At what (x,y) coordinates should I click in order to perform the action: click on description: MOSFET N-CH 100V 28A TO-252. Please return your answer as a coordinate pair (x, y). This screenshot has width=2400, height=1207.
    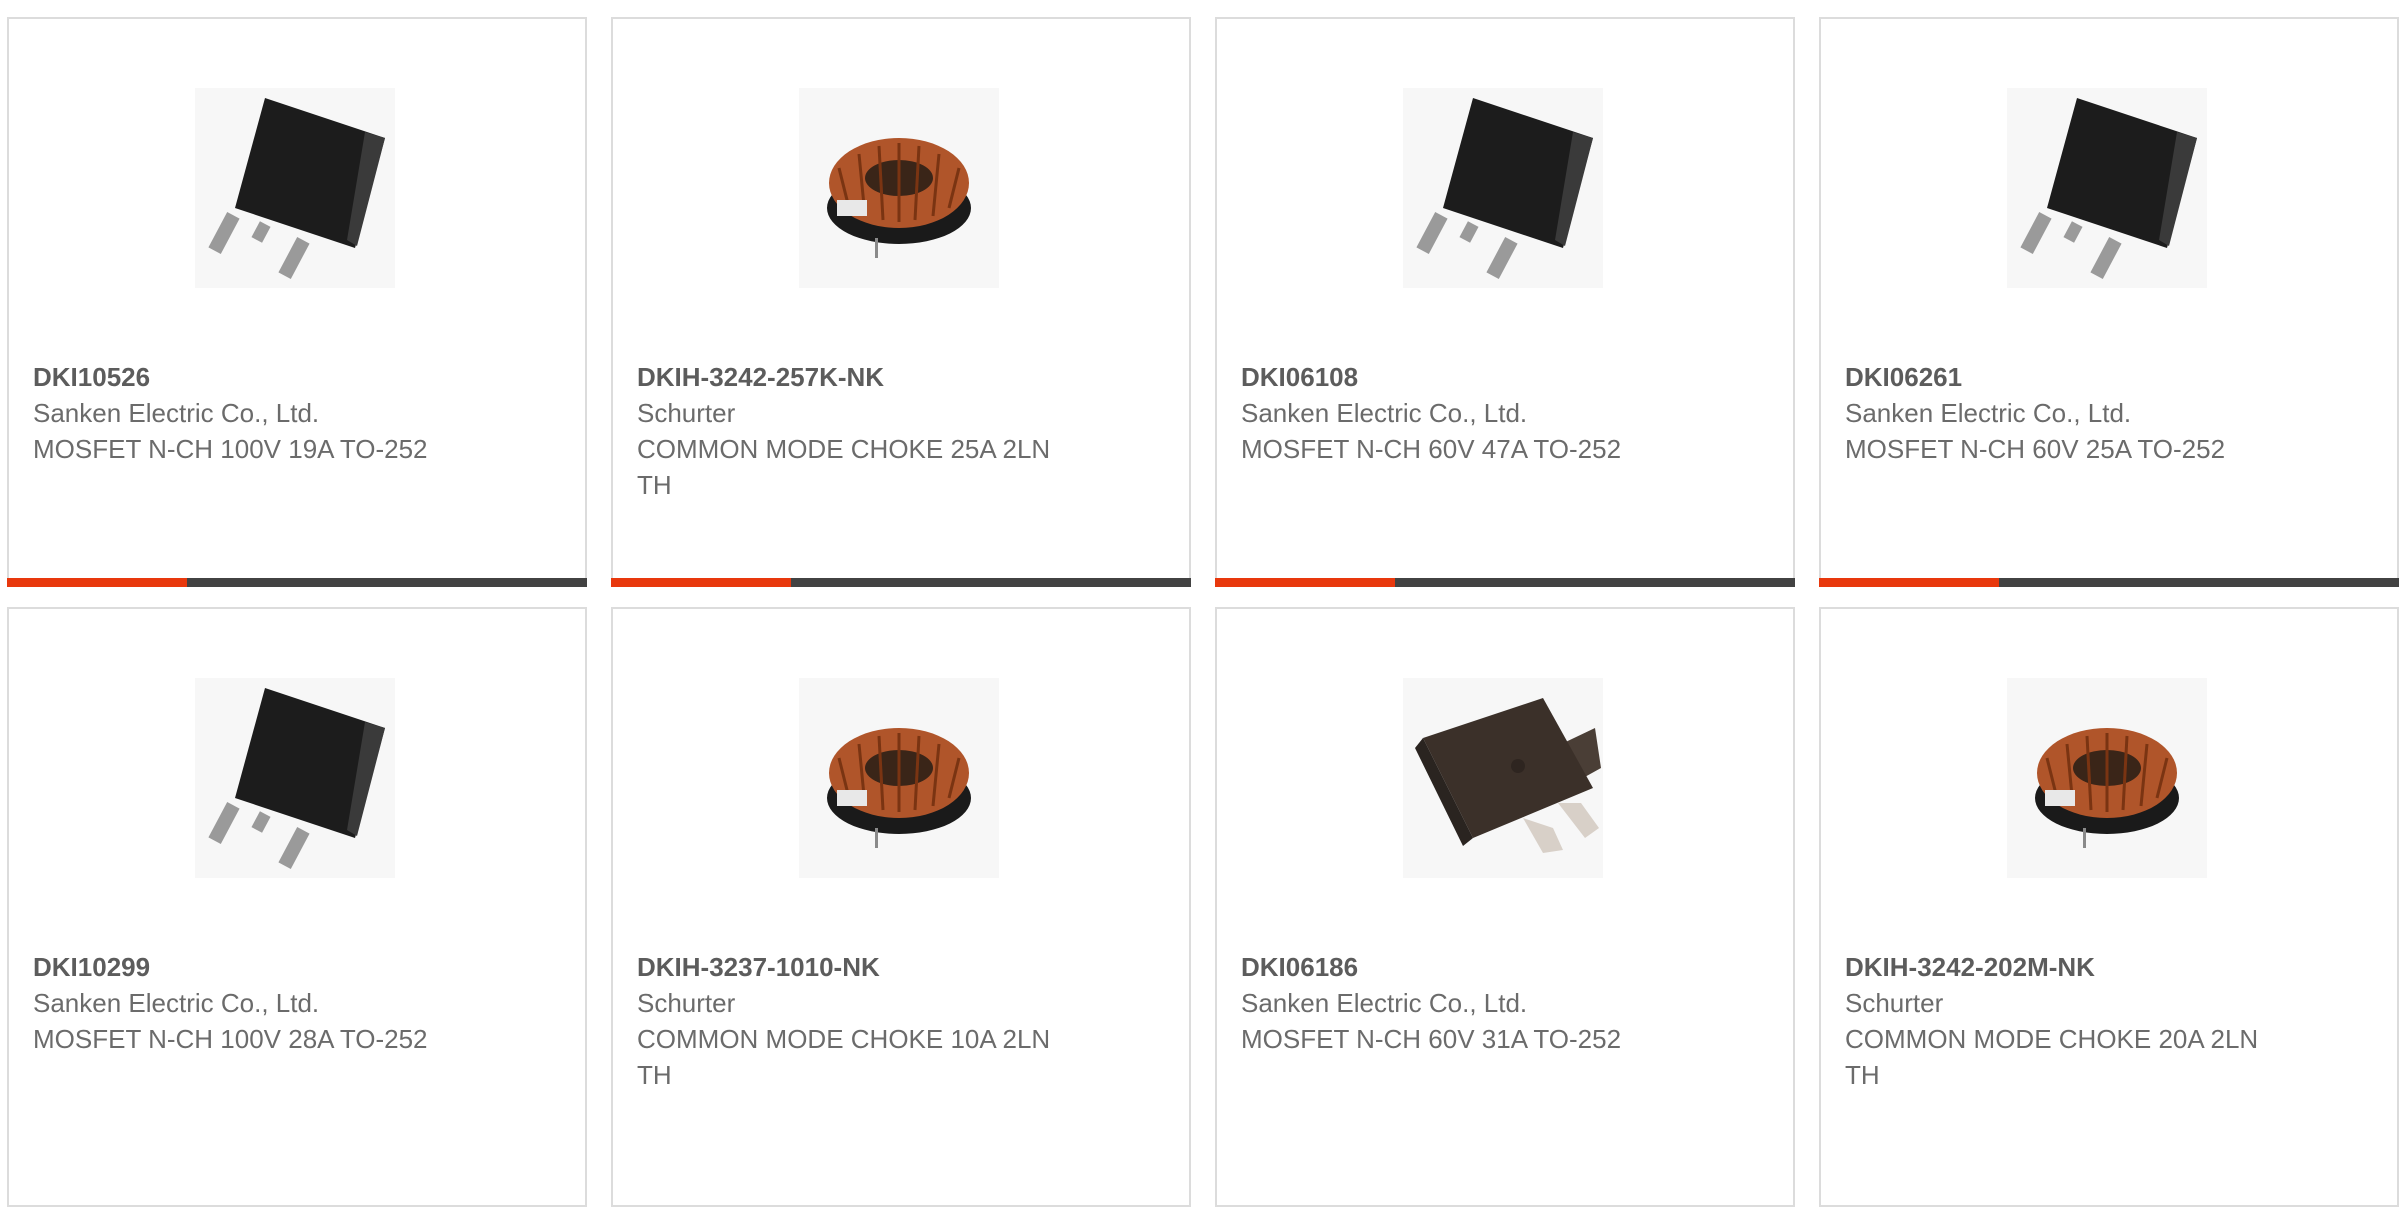
    Looking at the image, I should click on (230, 1039).